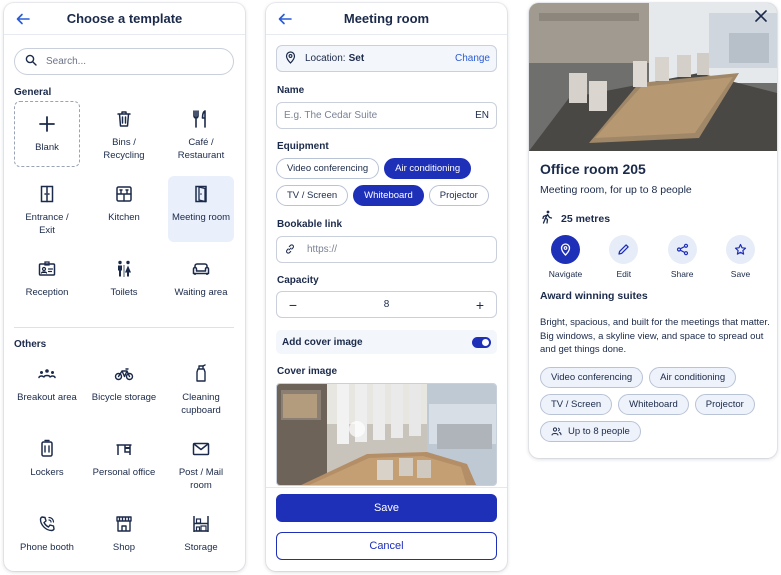  Describe the element at coordinates (124, 284) in the screenshot. I see `template-tile-toilets: Toilets` at that location.